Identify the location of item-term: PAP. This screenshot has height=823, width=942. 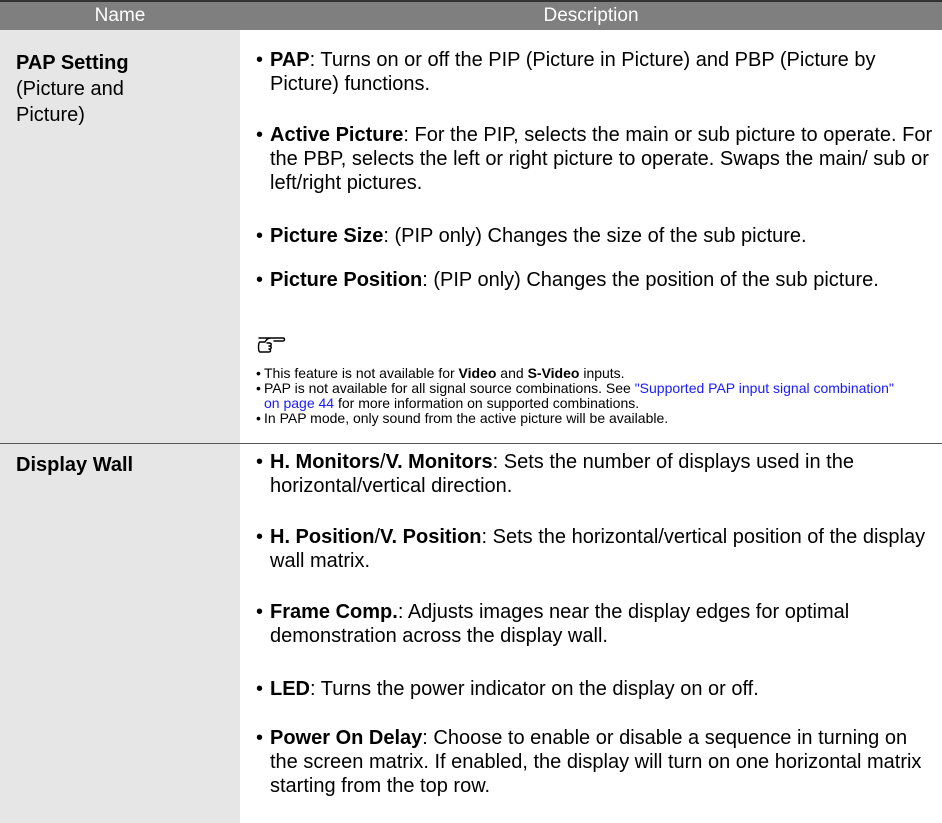
(290, 60).